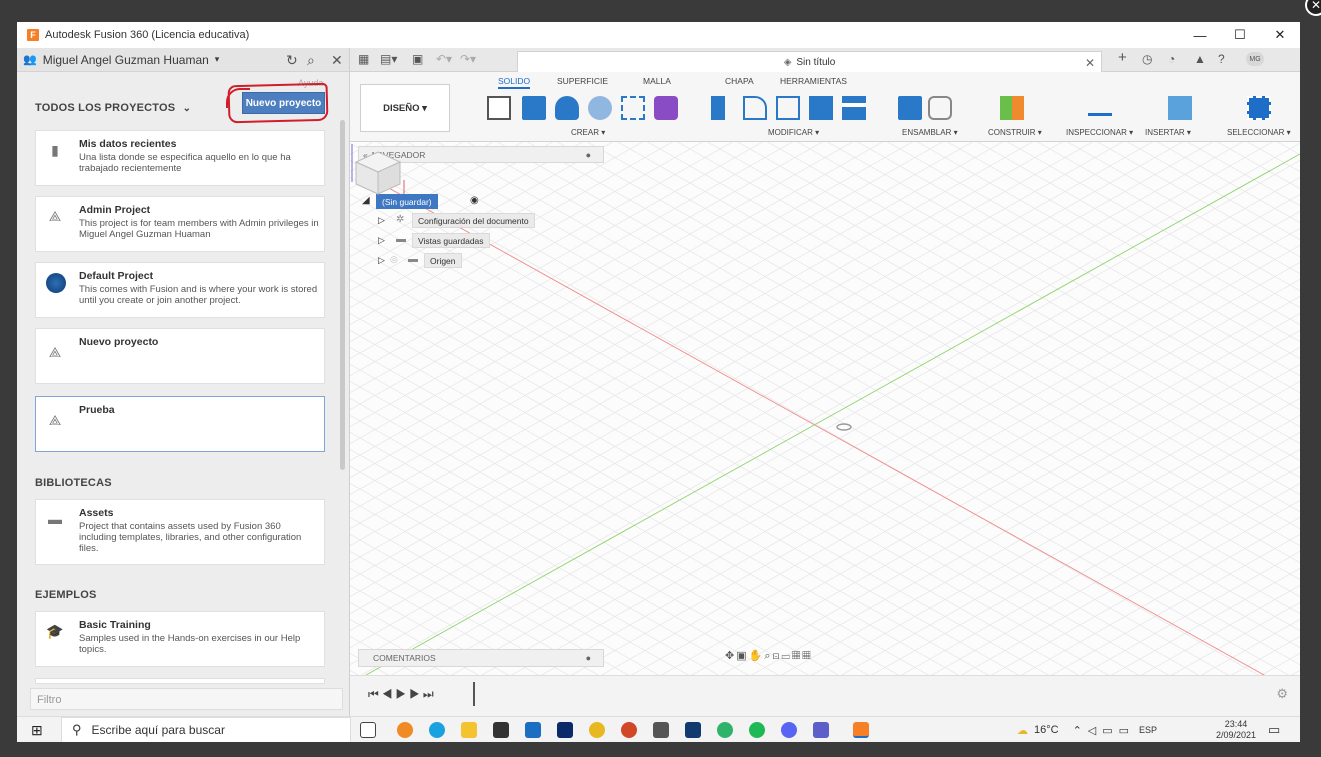 Image resolution: width=1321 pixels, height=757 pixels. What do you see at coordinates (1280, 35) in the screenshot?
I see `close-button: ✕` at bounding box center [1280, 35].